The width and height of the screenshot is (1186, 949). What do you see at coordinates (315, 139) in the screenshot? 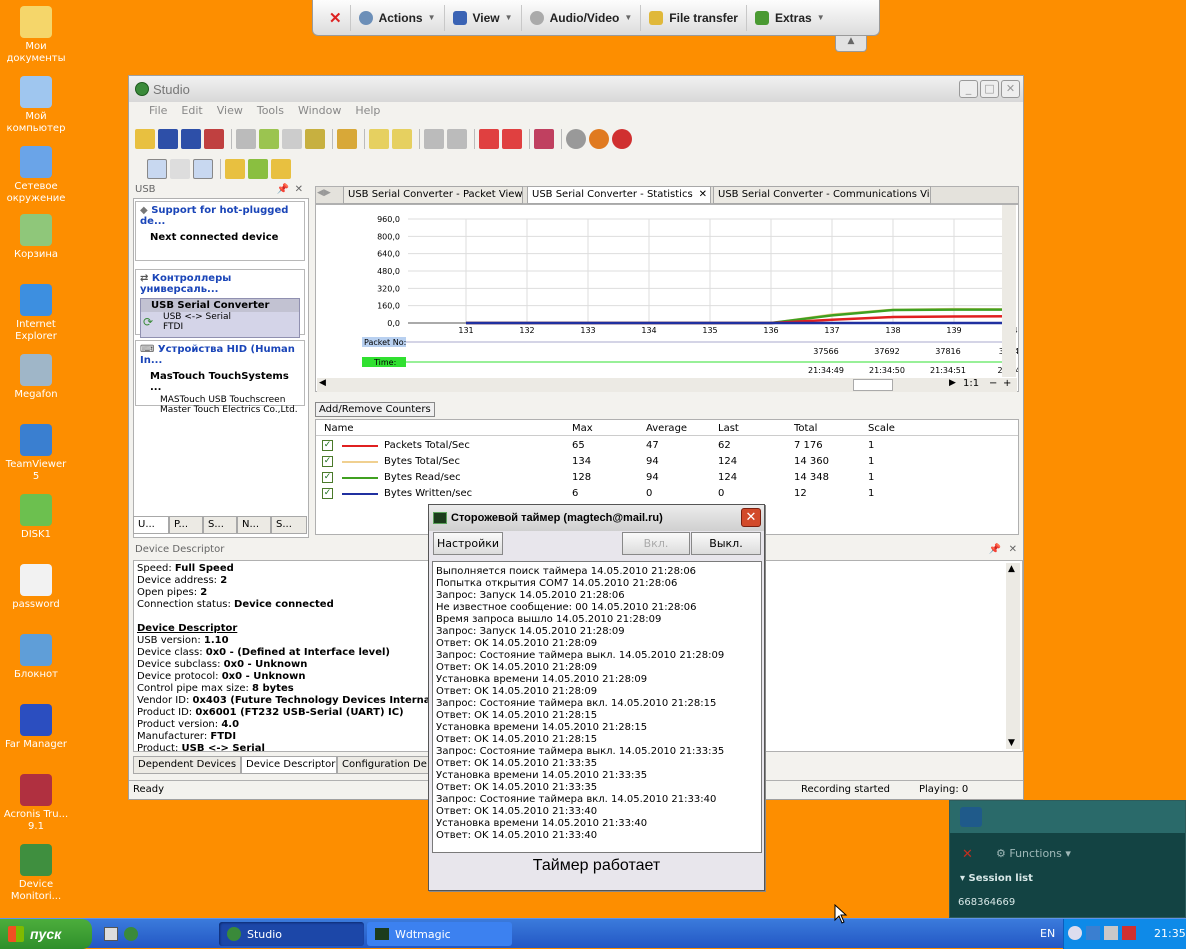
I see `paste-icon` at bounding box center [315, 139].